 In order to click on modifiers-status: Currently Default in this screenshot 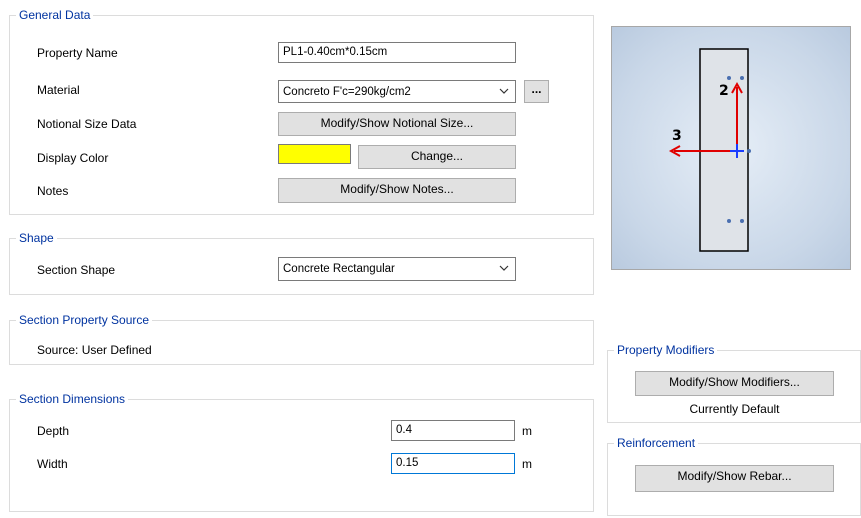, I will do `click(734, 409)`.